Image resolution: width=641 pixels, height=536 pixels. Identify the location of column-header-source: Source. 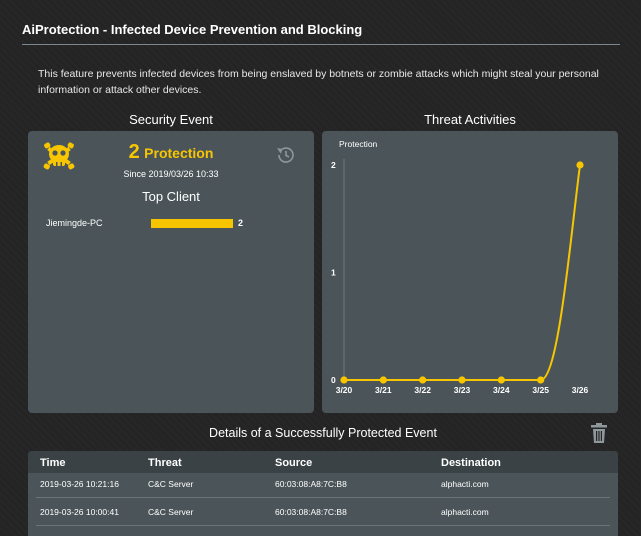
(294, 463).